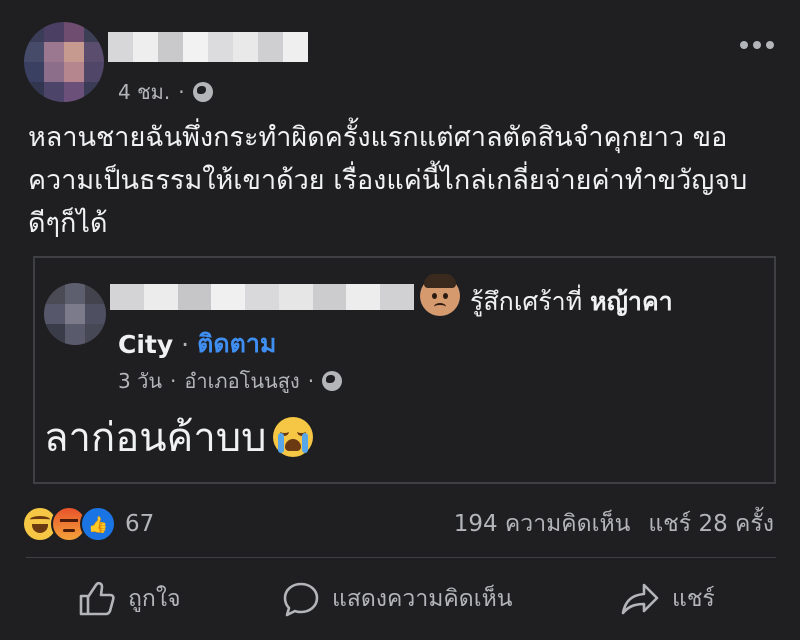 This screenshot has height=640, width=800. I want to click on post-meta: 4 ชม. ·, so click(165, 92).